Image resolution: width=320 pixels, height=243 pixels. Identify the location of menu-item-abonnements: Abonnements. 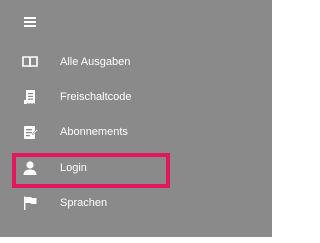
(136, 132).